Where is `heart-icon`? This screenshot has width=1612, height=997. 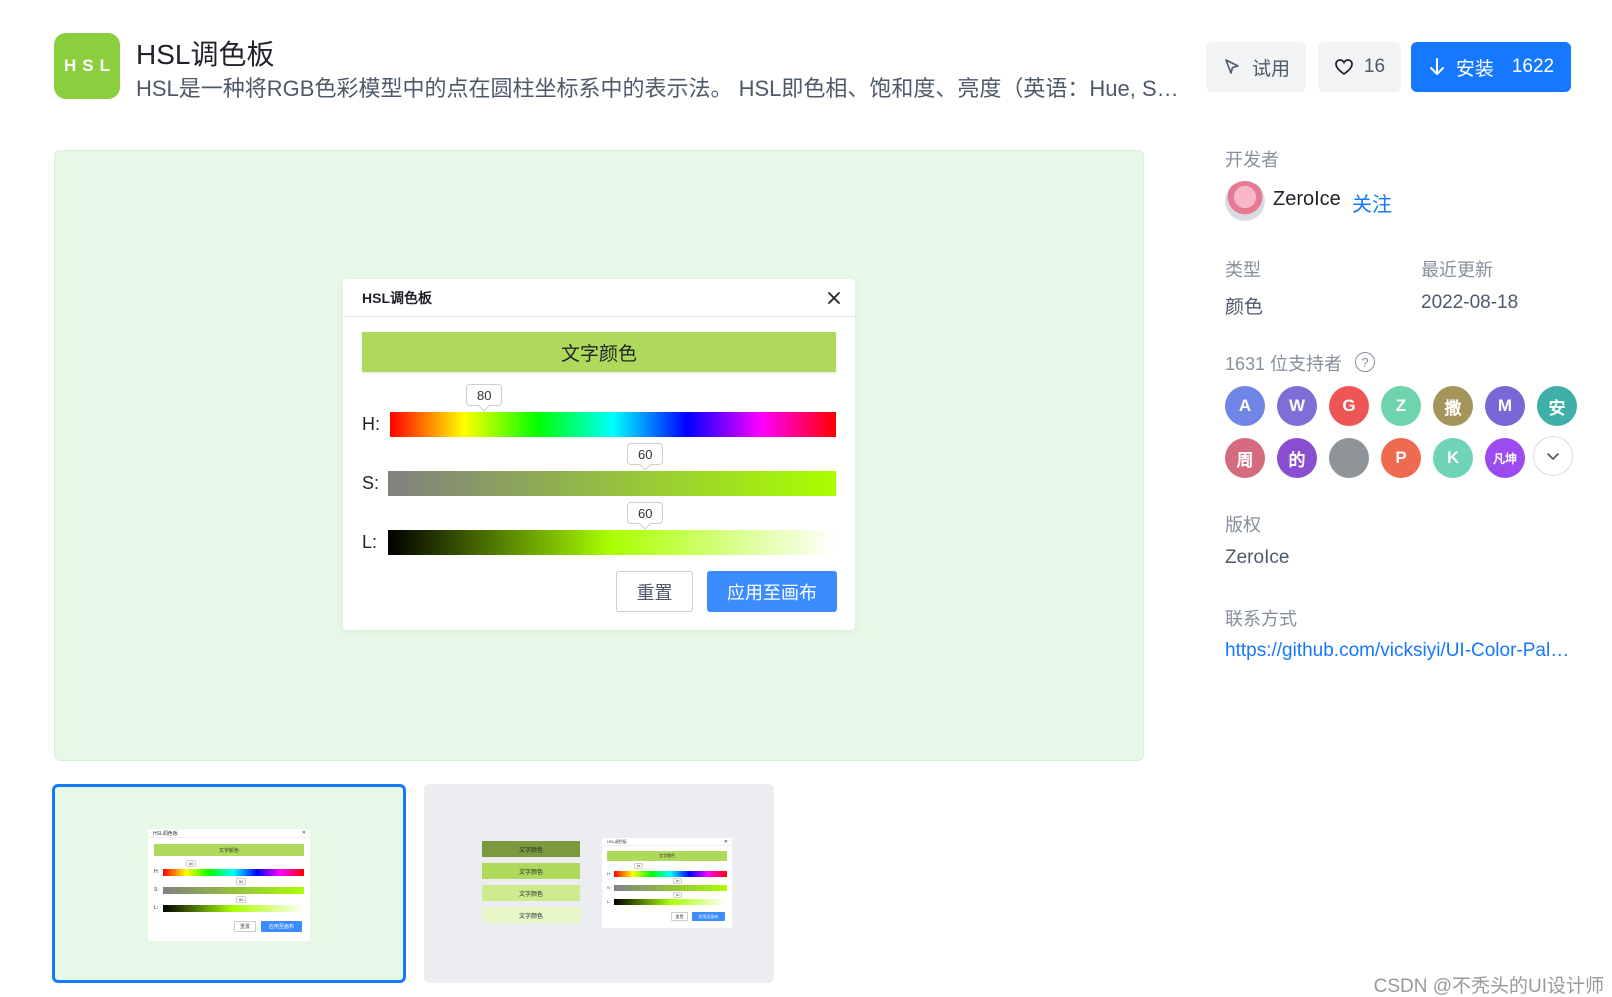
heart-icon is located at coordinates (1344, 67).